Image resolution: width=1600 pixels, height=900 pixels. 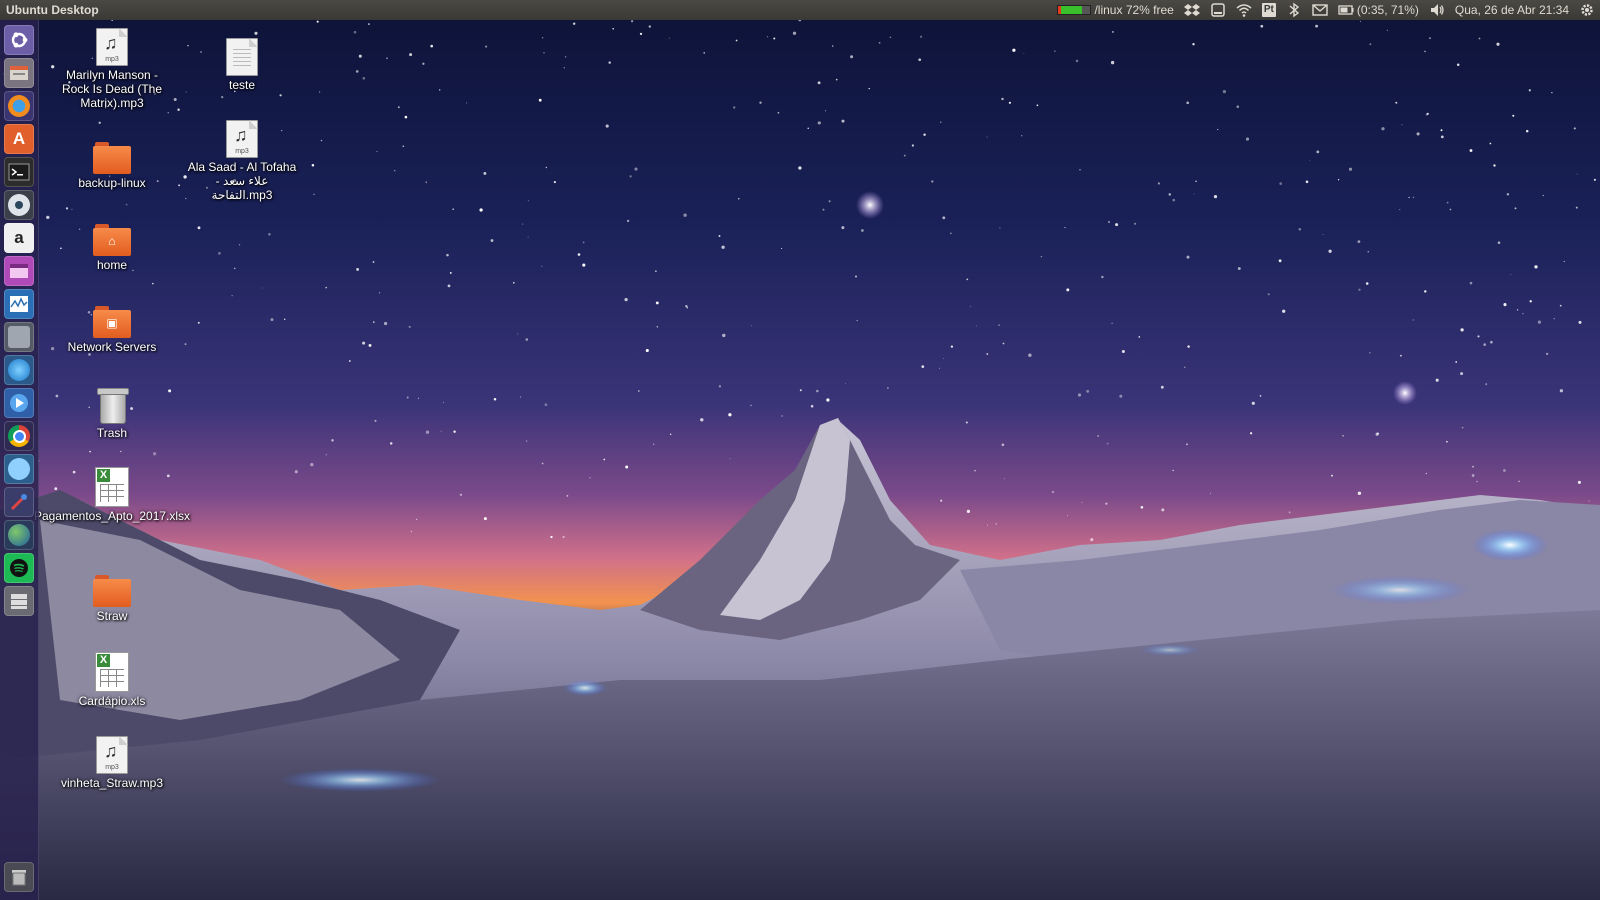 I want to click on launcher-spotify, so click(x=19, y=568).